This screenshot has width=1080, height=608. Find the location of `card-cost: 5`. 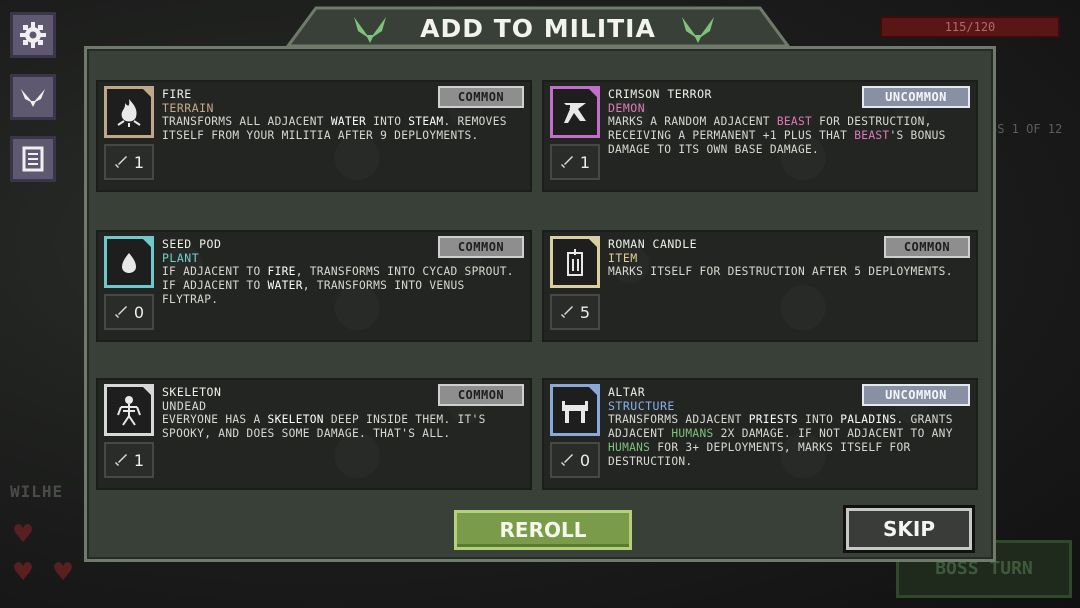

card-cost: 5 is located at coordinates (575, 312).